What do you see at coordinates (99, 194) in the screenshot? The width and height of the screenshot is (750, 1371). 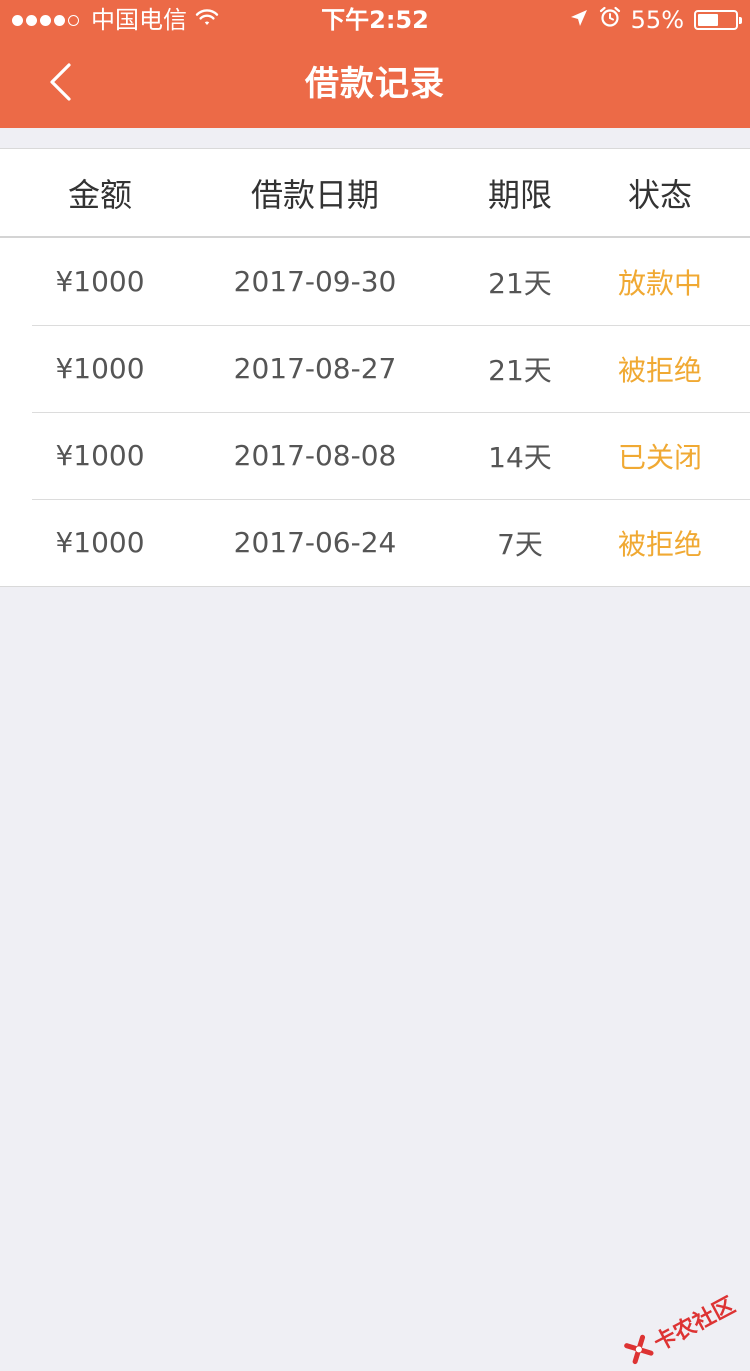 I see `header-amount: 金额` at bounding box center [99, 194].